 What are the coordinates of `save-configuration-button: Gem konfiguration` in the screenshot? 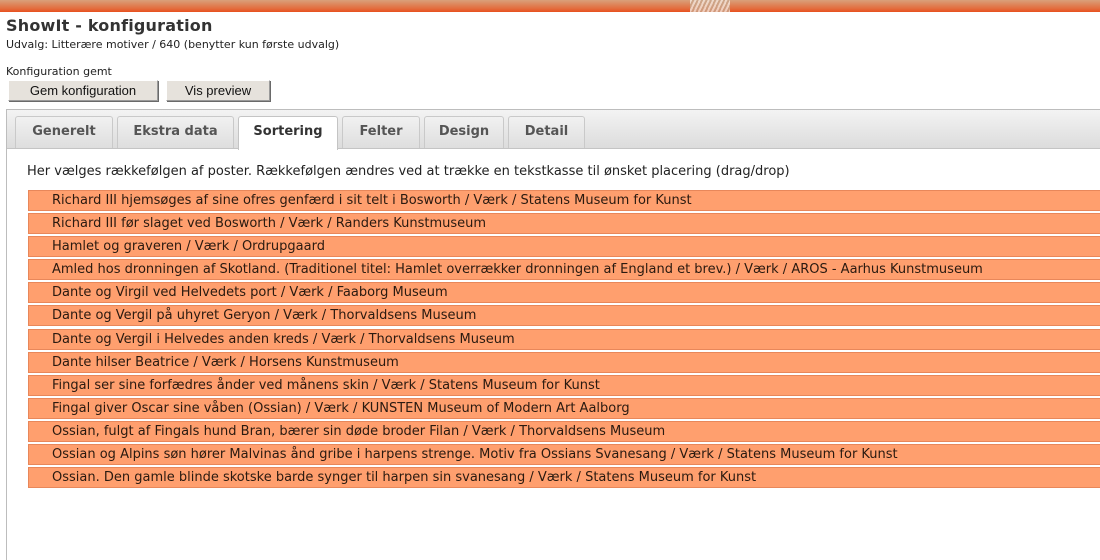 It's located at (83, 90).